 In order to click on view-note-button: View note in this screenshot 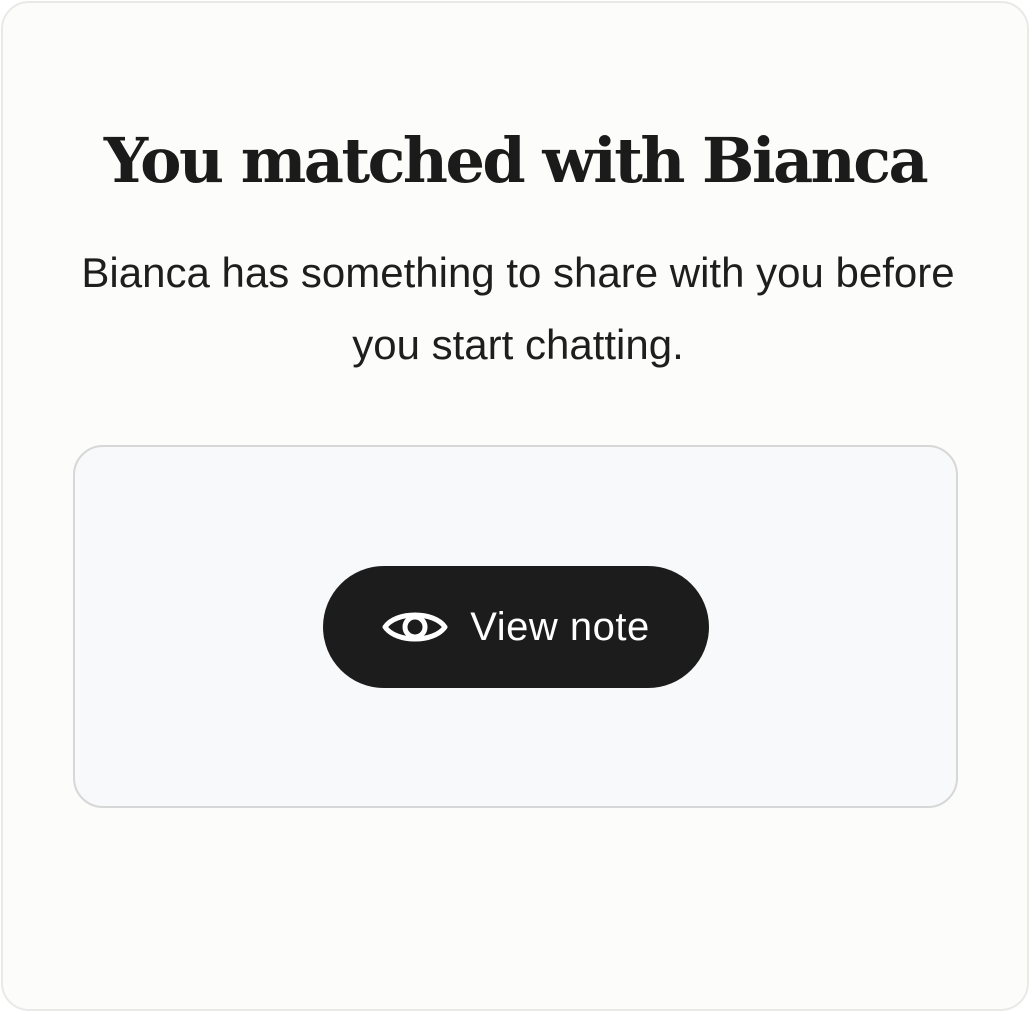, I will do `click(516, 627)`.